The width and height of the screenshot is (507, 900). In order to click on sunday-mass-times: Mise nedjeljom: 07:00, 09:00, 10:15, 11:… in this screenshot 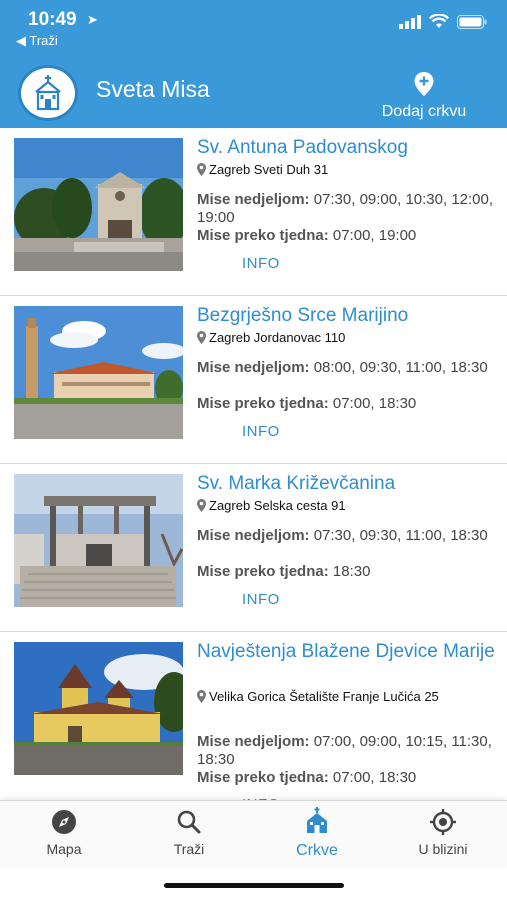, I will do `click(347, 751)`.